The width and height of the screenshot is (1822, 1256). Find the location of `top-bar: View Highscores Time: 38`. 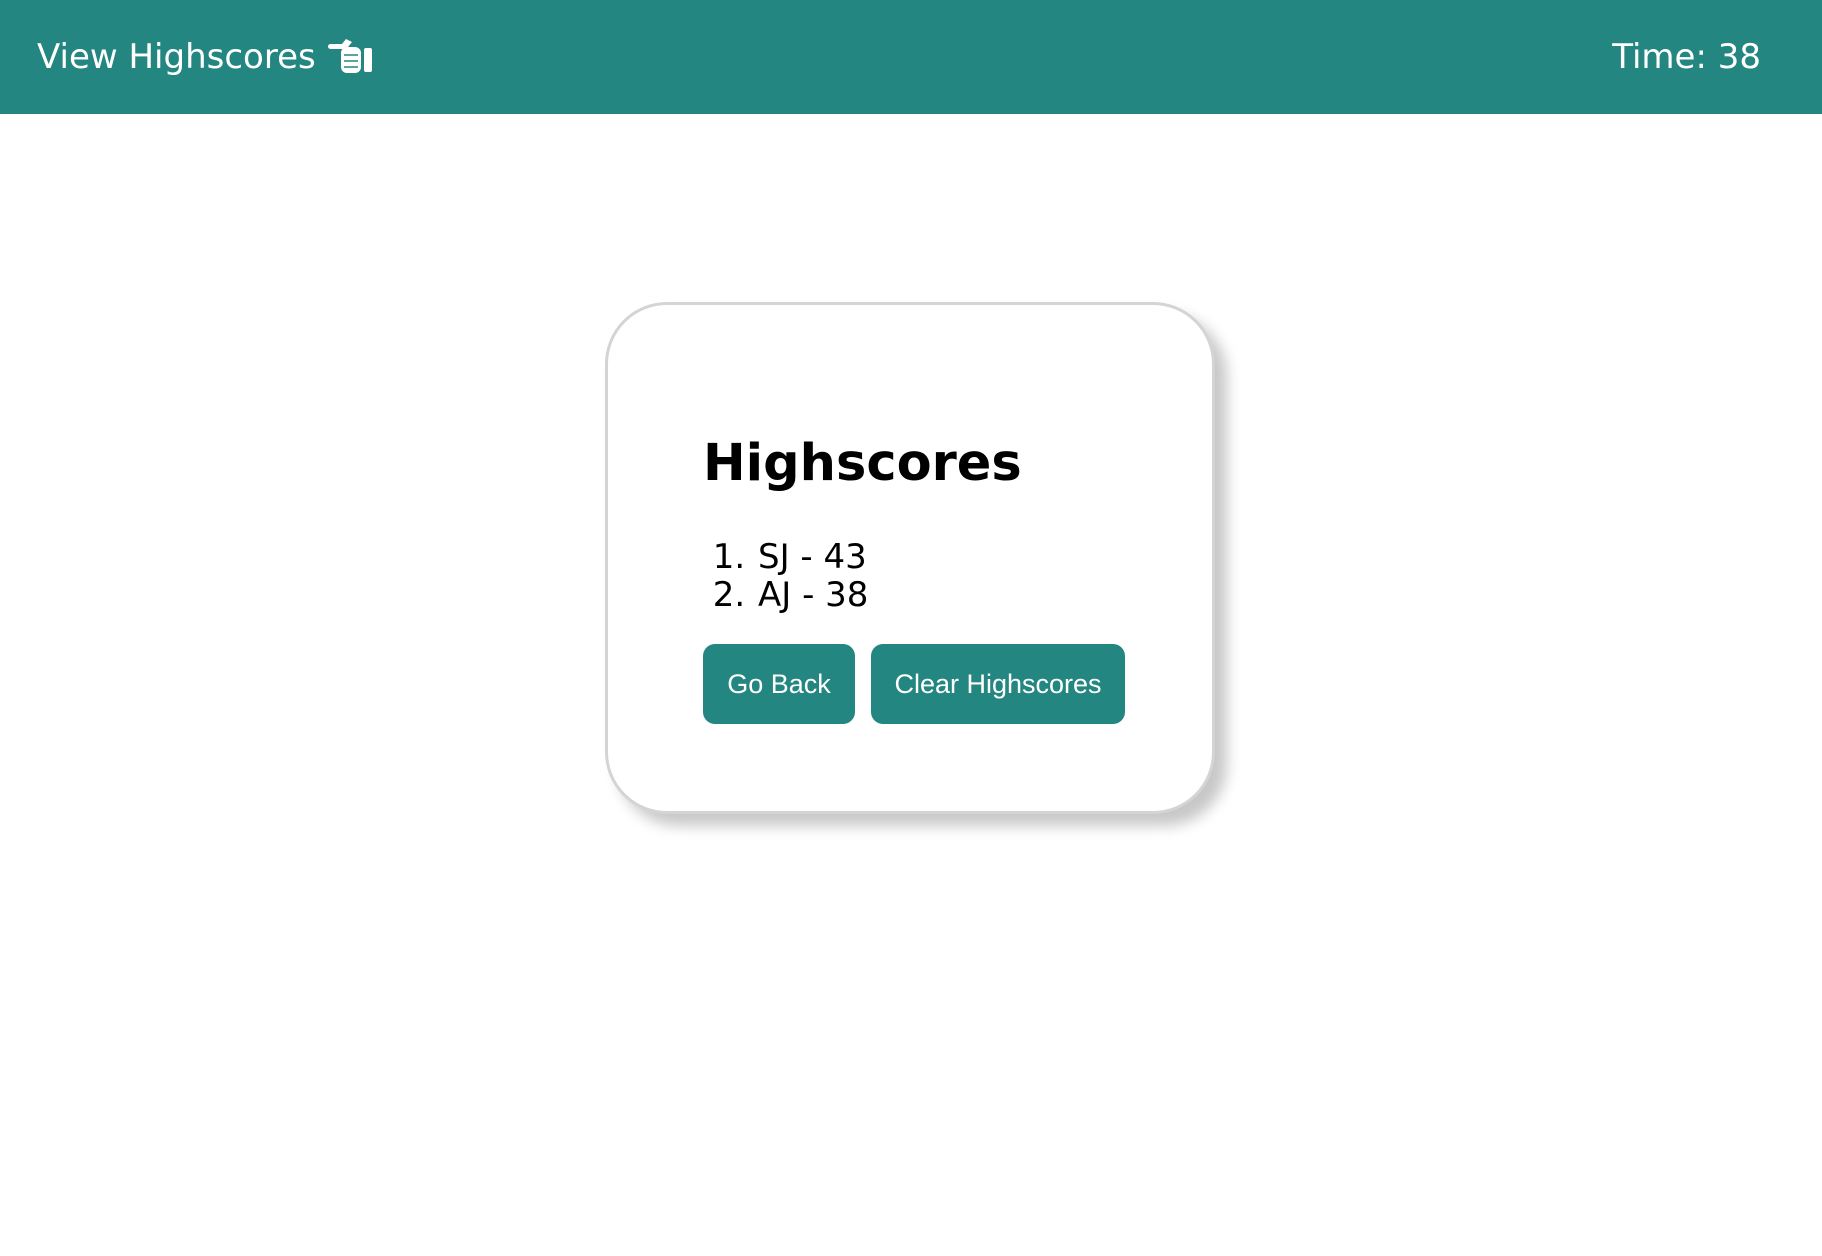

top-bar: View Highscores Time: 38 is located at coordinates (911, 57).